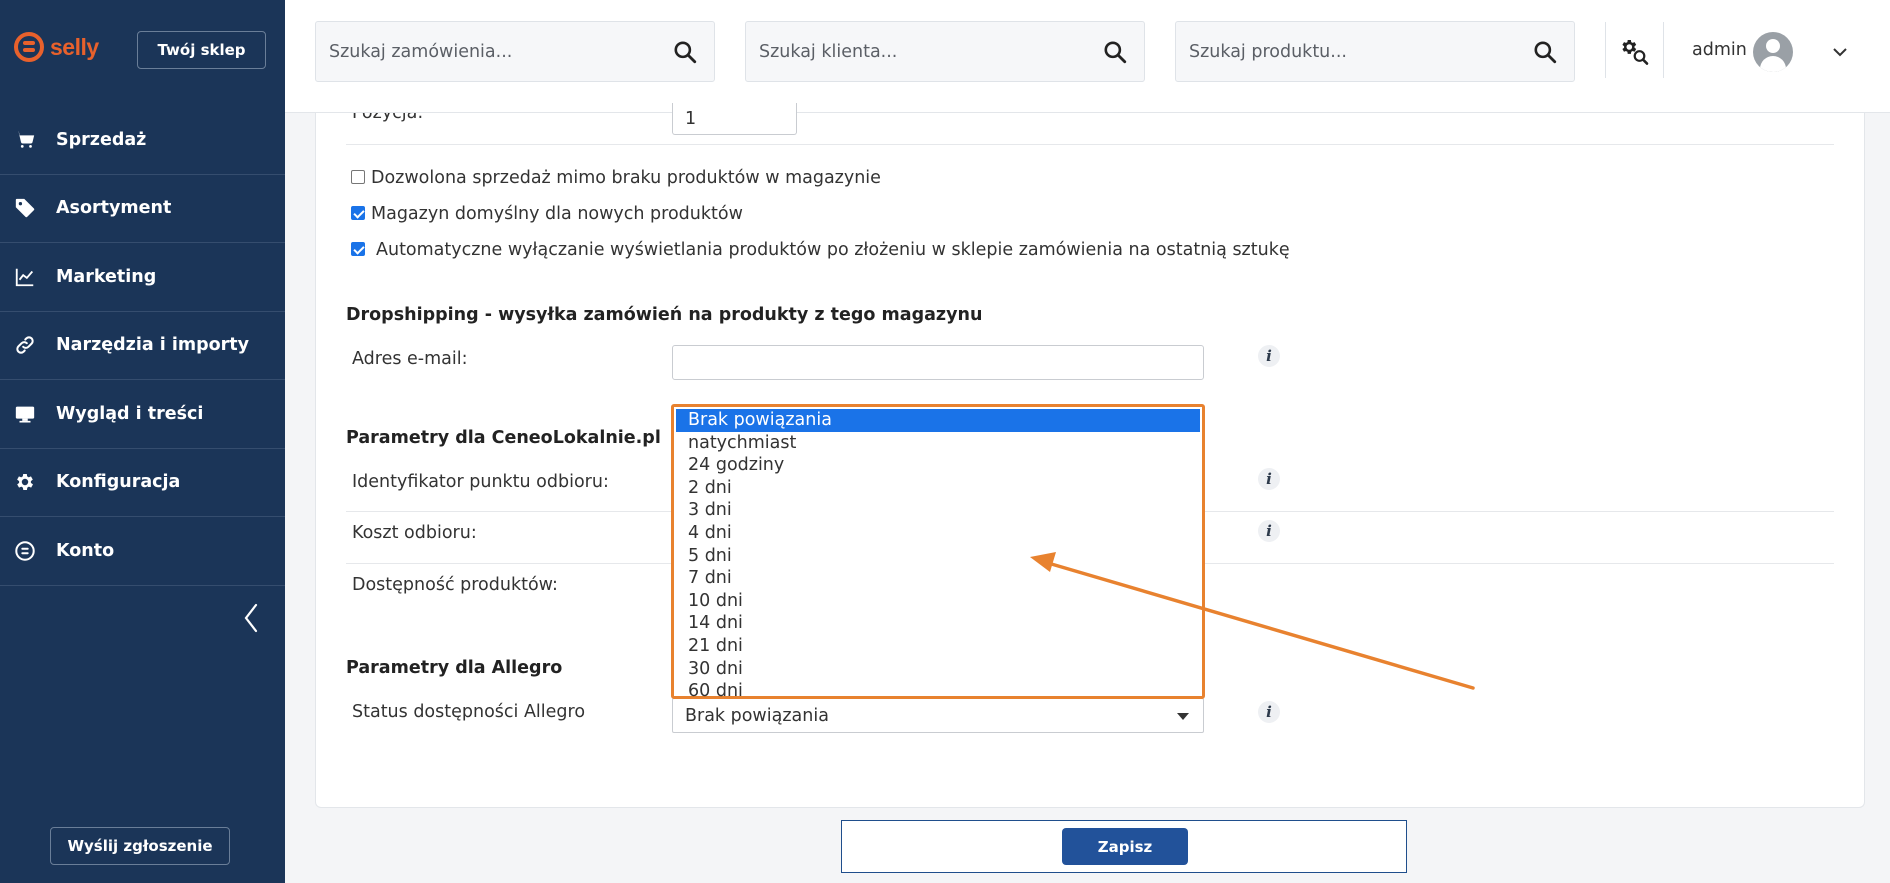  Describe the element at coordinates (1360, 51) in the screenshot. I see `search-products-input` at that location.